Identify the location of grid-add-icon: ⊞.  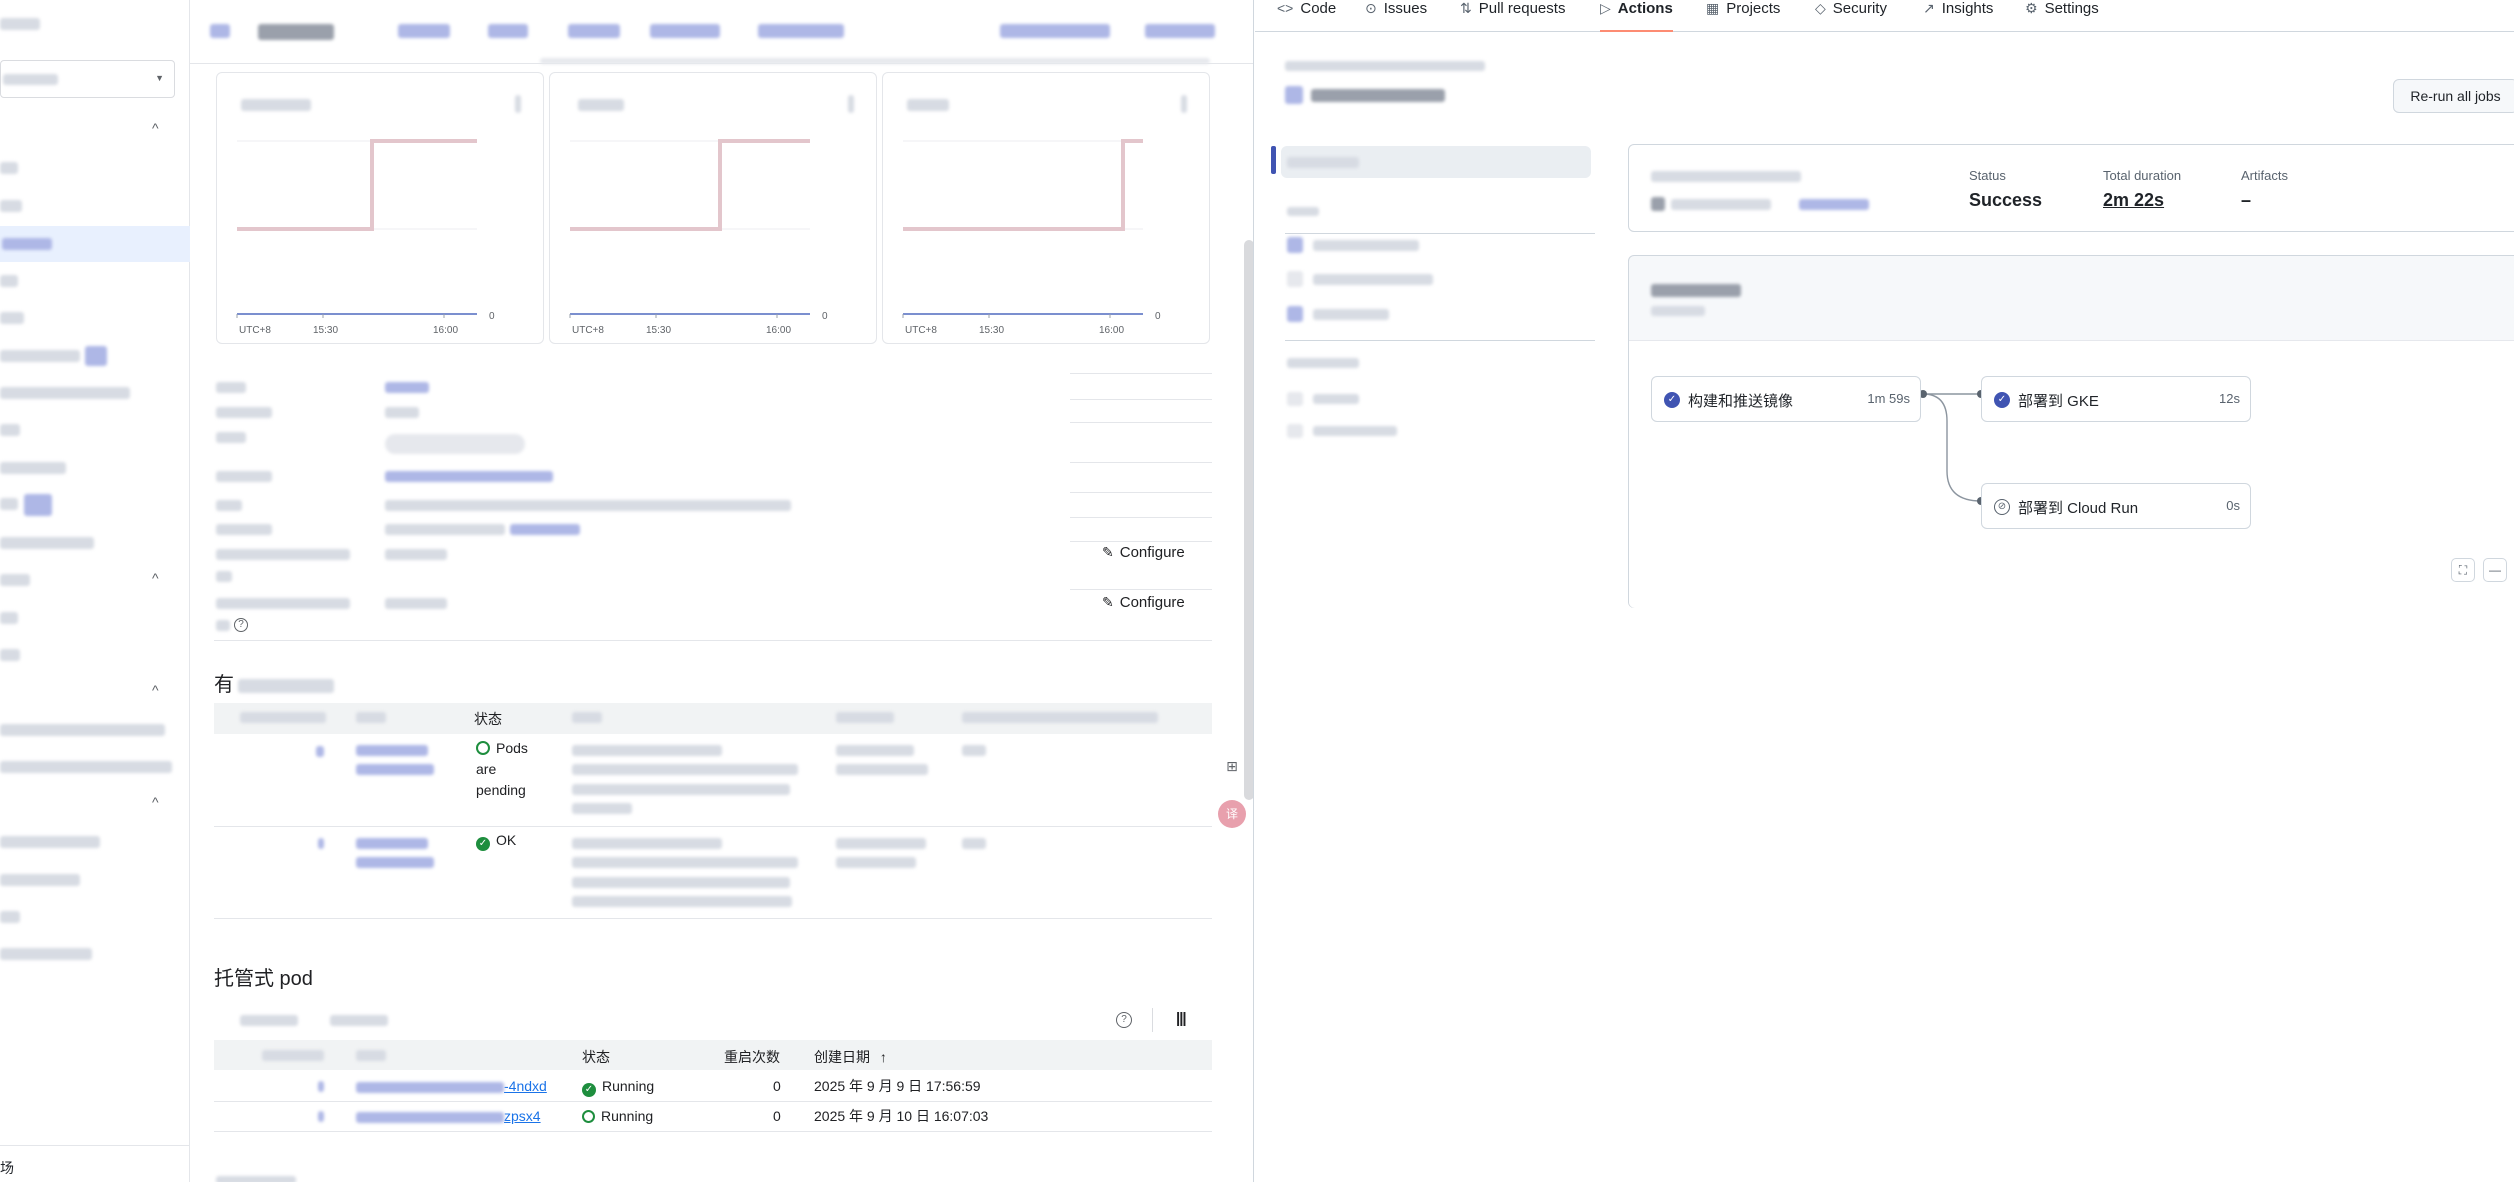
(1232, 766).